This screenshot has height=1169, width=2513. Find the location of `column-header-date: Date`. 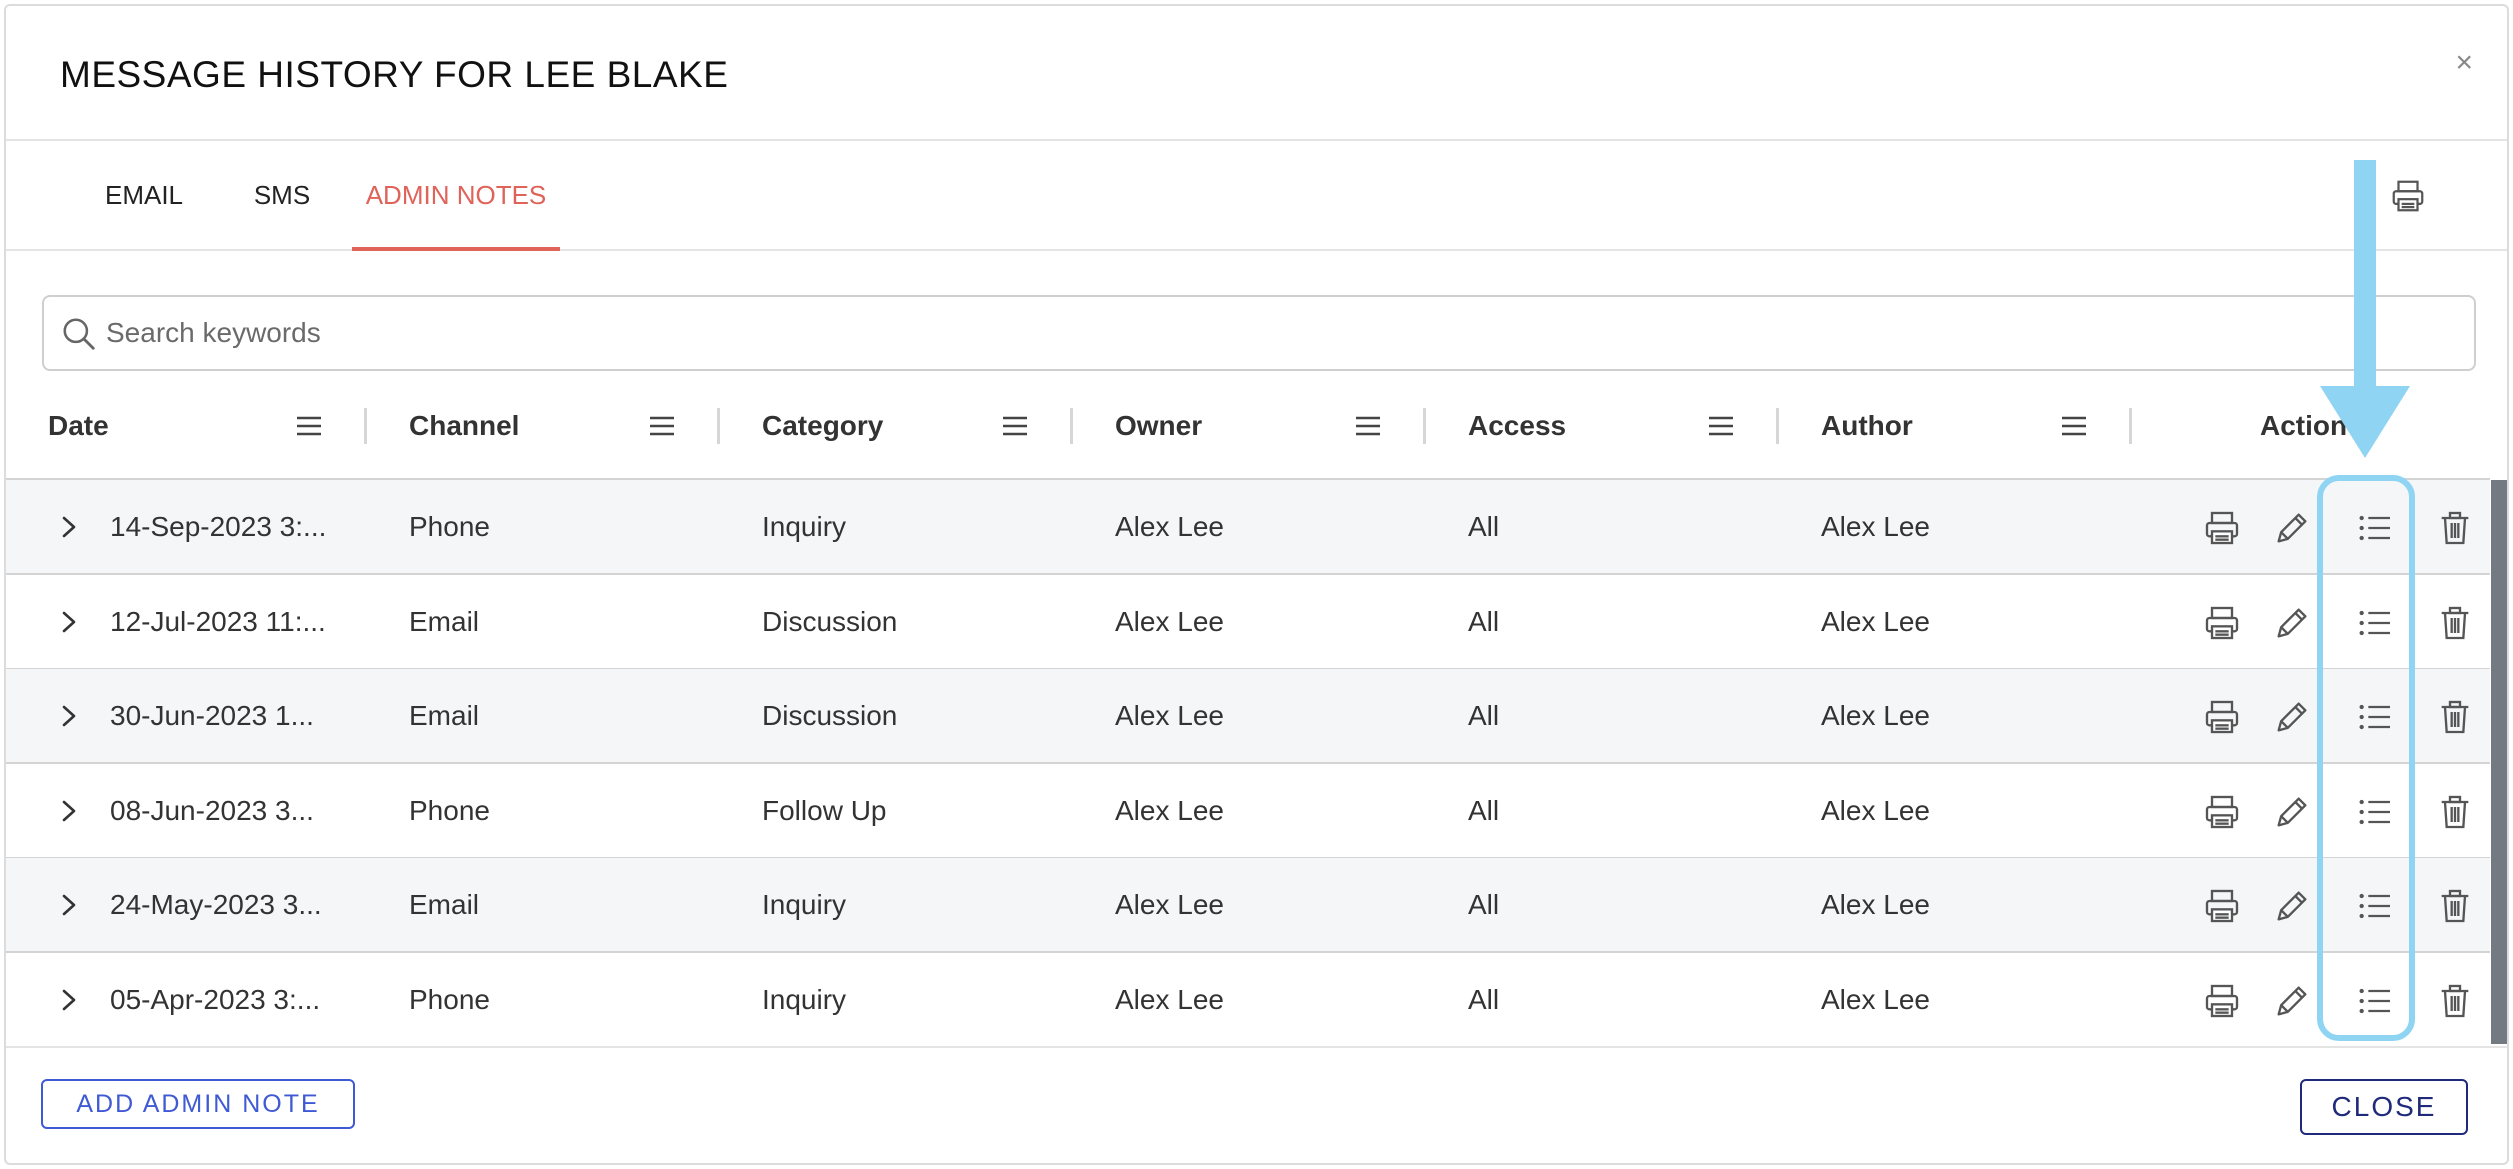

column-header-date: Date is located at coordinates (78, 426).